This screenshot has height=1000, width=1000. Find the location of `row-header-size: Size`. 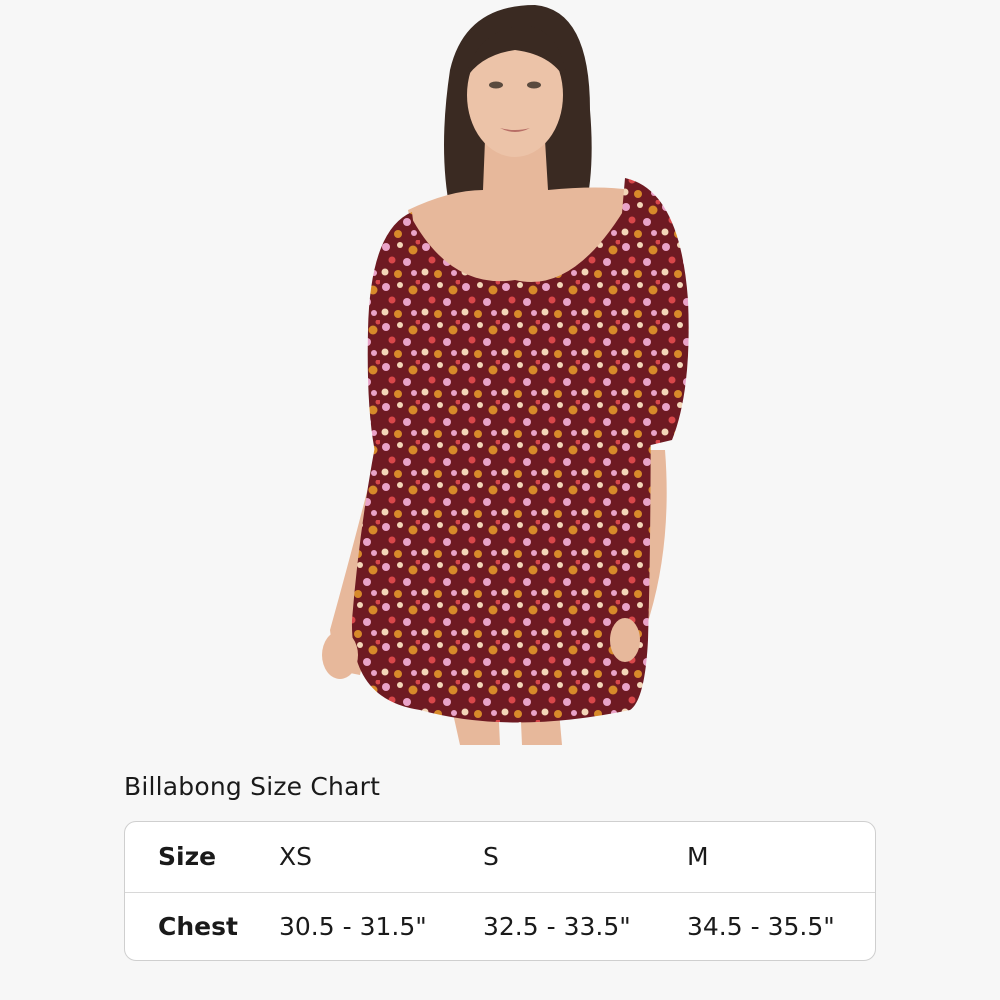

row-header-size: Size is located at coordinates (187, 856).